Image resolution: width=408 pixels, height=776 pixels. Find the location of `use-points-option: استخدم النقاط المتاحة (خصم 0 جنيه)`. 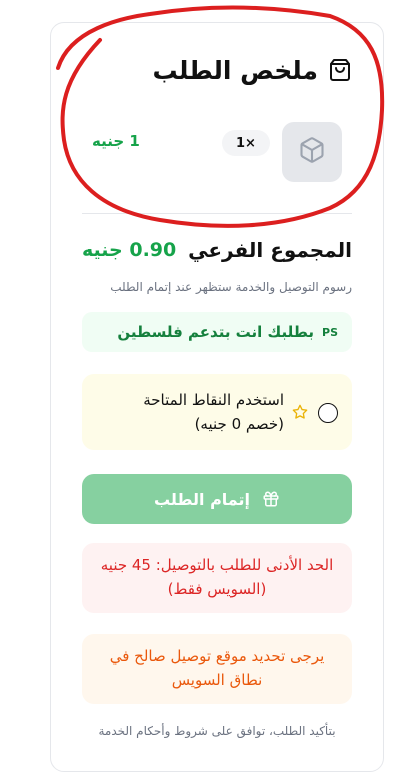

use-points-option: استخدم النقاط المتاحة (خصم 0 جنيه) is located at coordinates (217, 412).